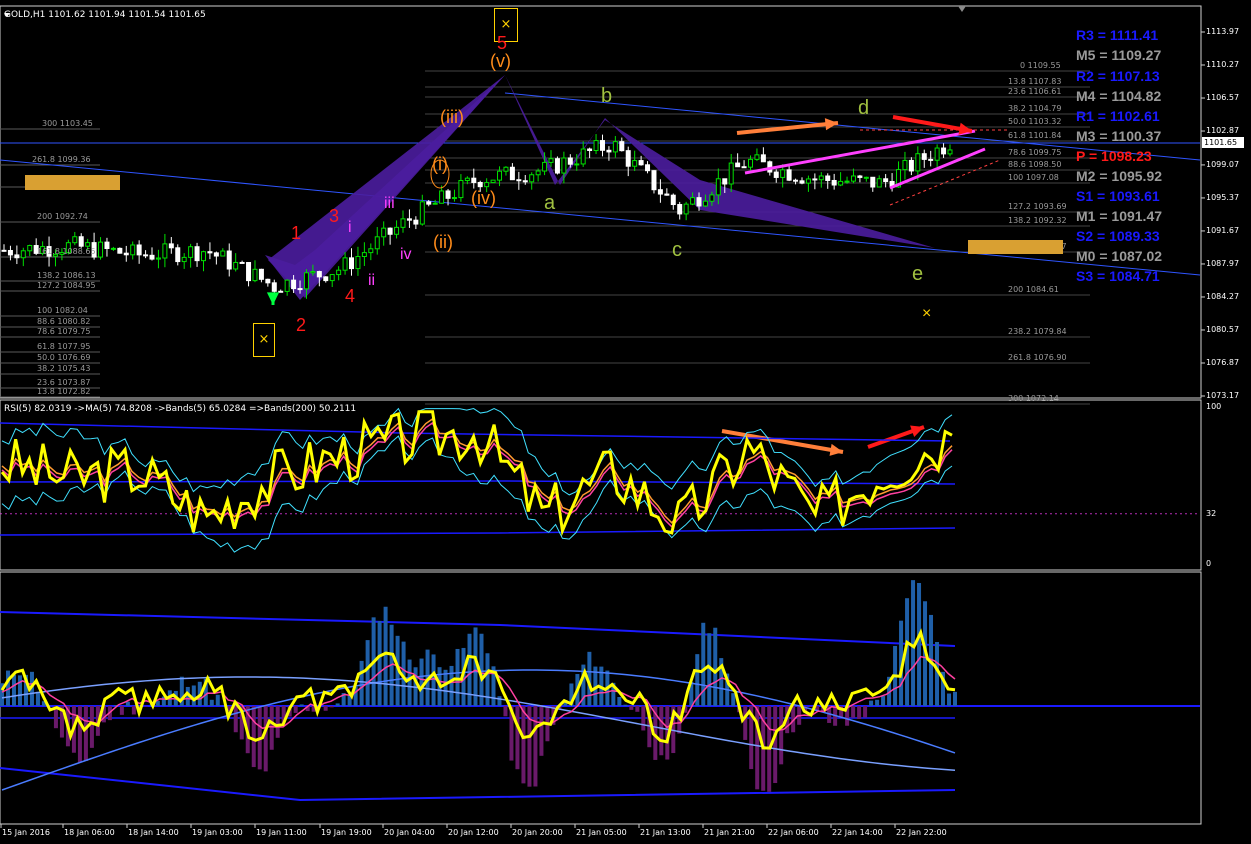 Image resolution: width=1251 pixels, height=844 pixels. Describe the element at coordinates (1117, 35) in the screenshot. I see `pivot-label-r3: R3 = 1111.41` at that location.